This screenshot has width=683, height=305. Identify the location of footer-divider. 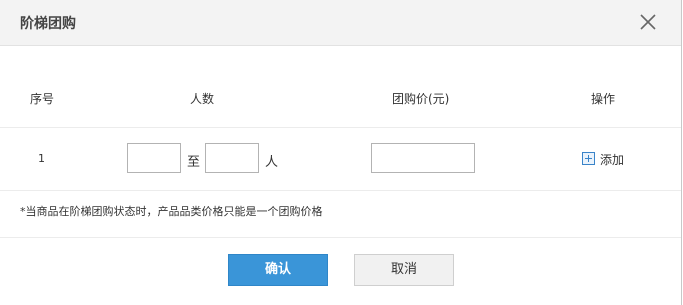
(340, 237).